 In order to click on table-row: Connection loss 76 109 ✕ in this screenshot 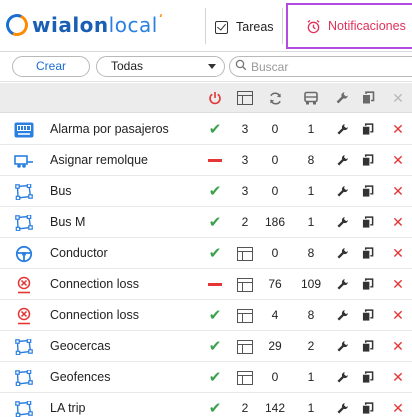, I will do `click(206, 284)`.